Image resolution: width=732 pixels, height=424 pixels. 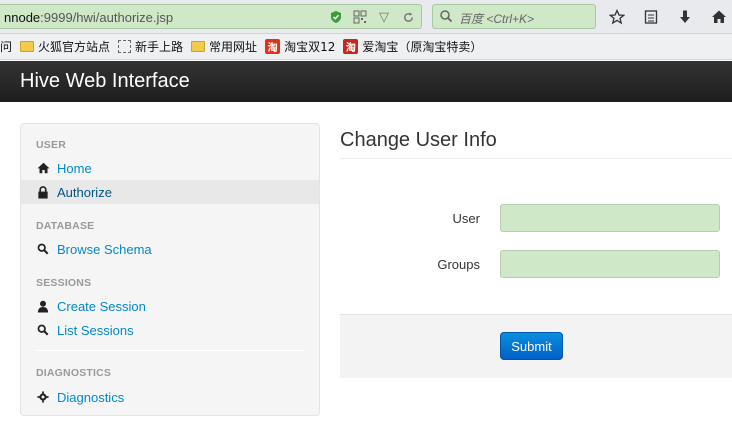 I want to click on bookmark-ai-taobao: 淘爱淘宝（原淘宝特卖）, so click(x=412, y=46).